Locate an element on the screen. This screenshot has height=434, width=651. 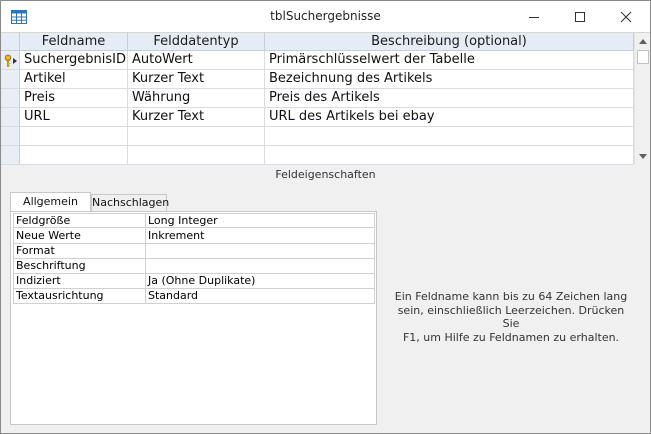
column-header-data-type: Felddatentyp is located at coordinates (196, 42).